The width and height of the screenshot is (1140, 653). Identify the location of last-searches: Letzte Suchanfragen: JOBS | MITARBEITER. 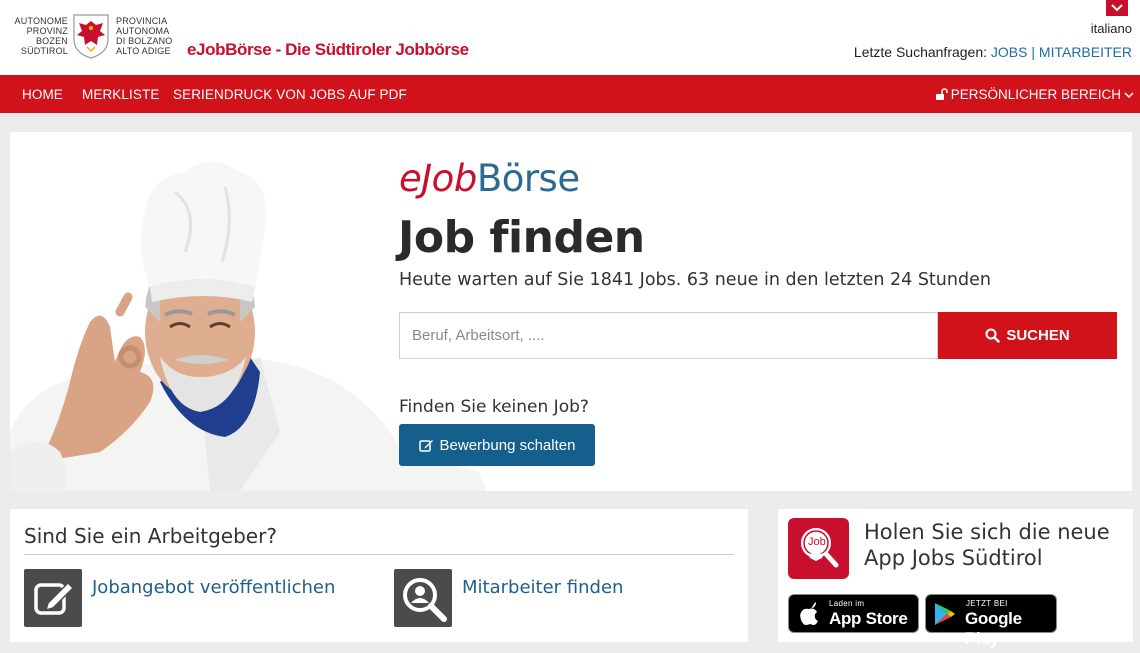
(993, 52).